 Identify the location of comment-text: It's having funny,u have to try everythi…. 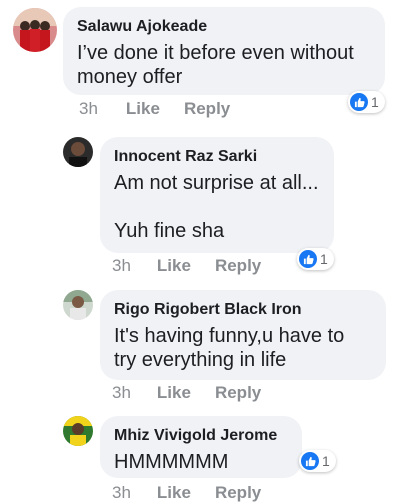
(232, 348).